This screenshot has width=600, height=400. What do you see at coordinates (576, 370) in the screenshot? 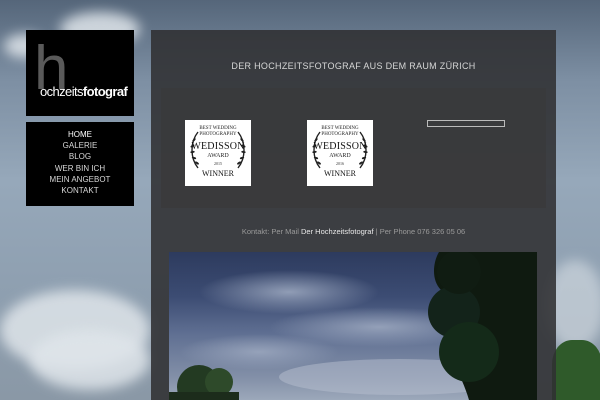
I see `background-tree` at bounding box center [576, 370].